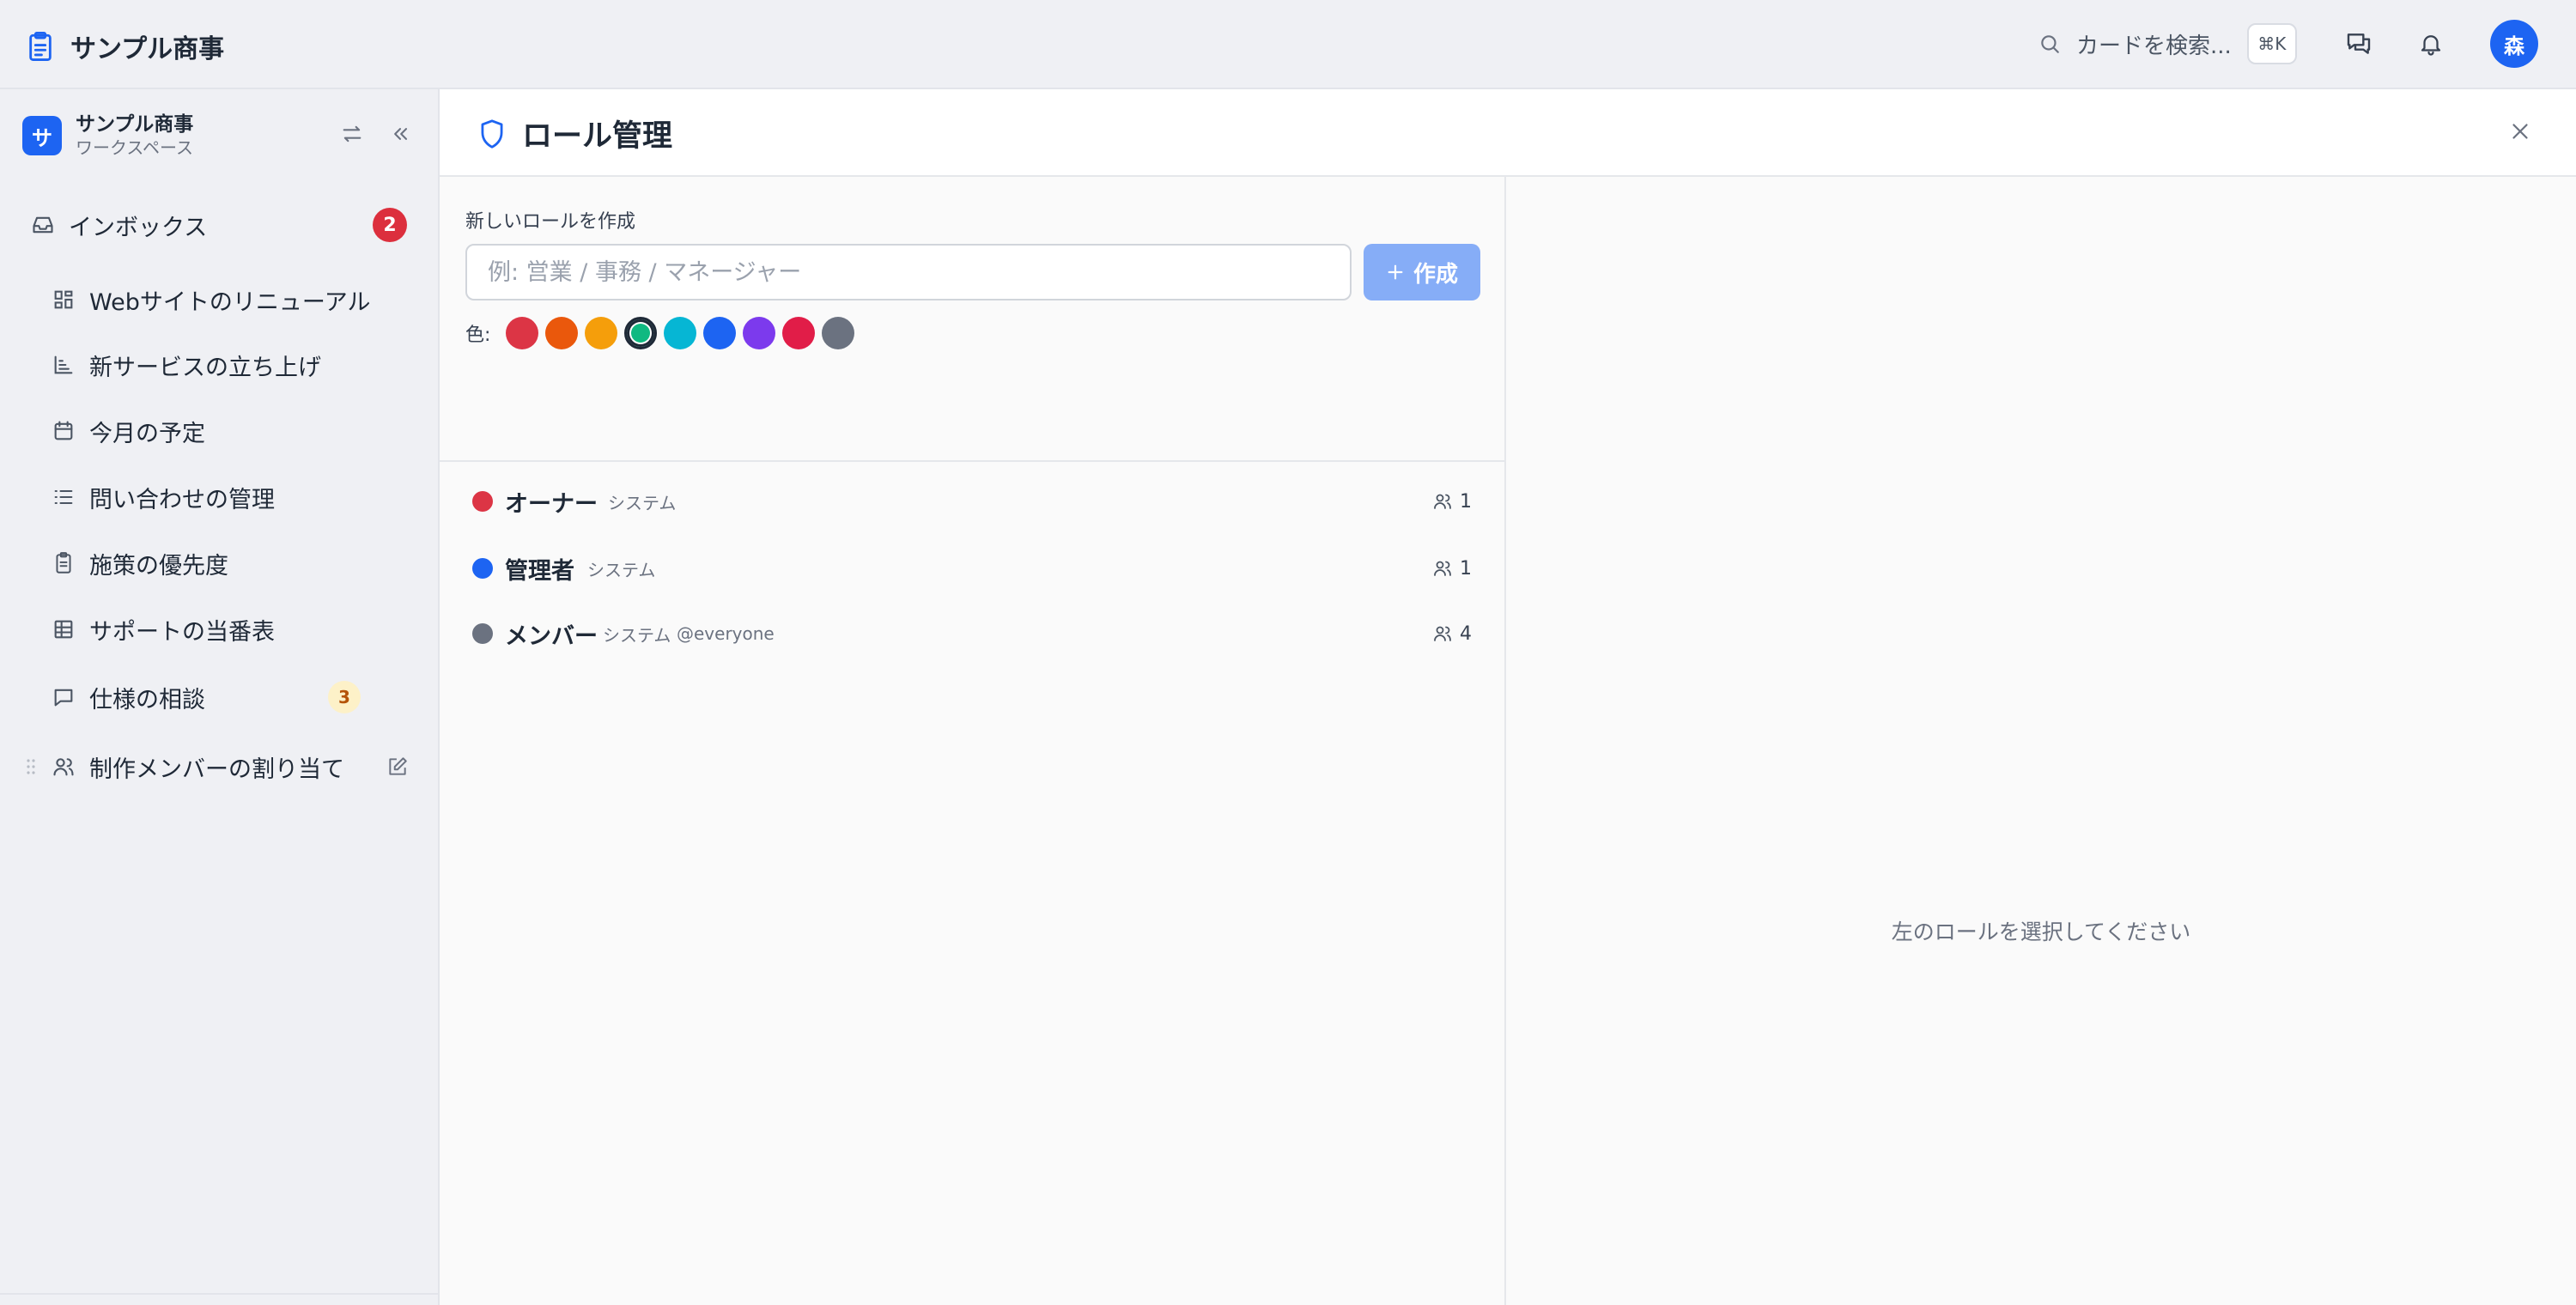 This screenshot has height=1305, width=2576. Describe the element at coordinates (597, 136) in the screenshot. I see `page-title: ロール管理` at that location.